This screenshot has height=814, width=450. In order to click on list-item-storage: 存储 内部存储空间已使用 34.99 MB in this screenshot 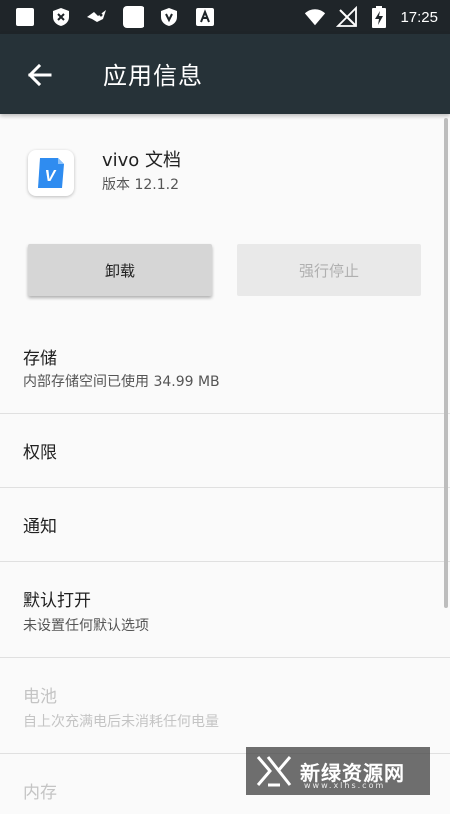, I will do `click(225, 366)`.